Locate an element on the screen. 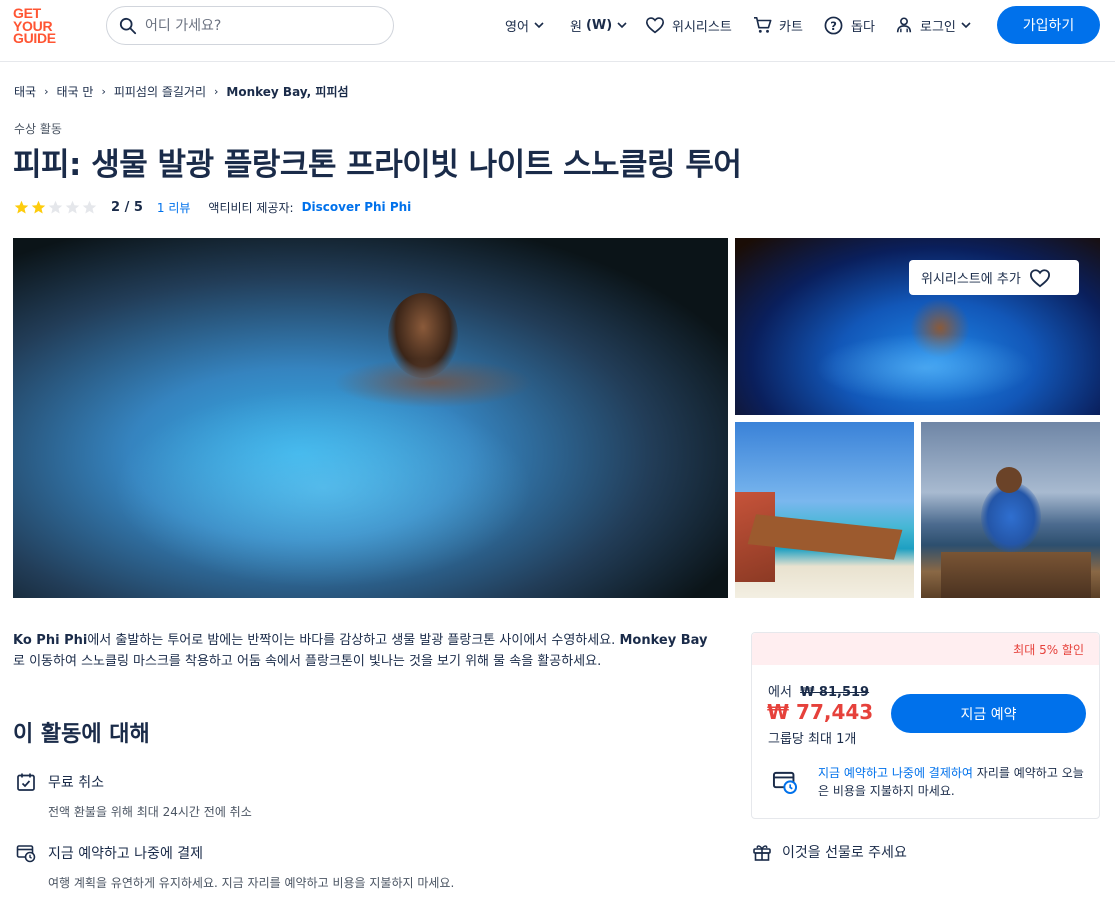 The width and height of the screenshot is (1115, 908). current-price: ₩ 77,443 is located at coordinates (820, 712).